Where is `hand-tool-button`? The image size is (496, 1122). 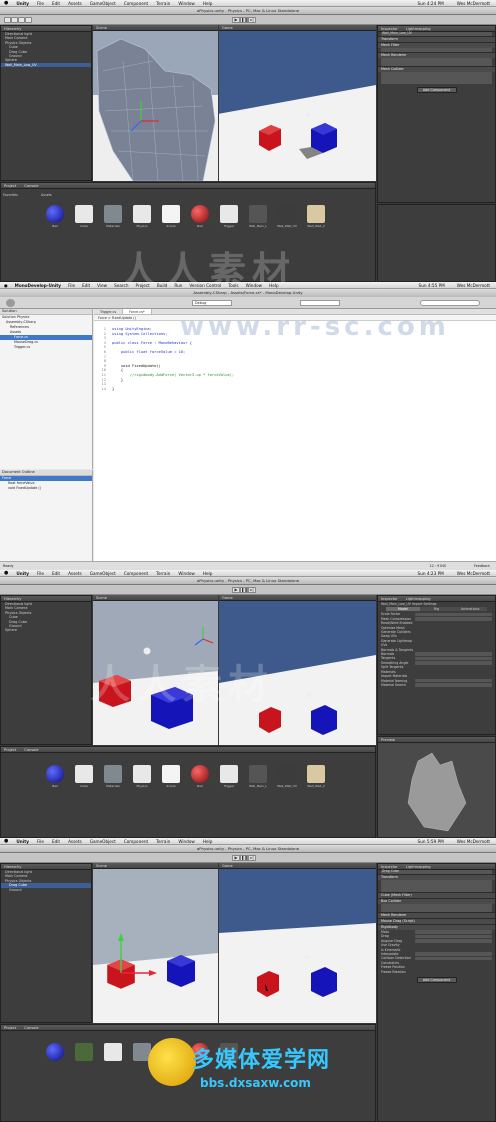
hand-tool-button is located at coordinates (7, 20).